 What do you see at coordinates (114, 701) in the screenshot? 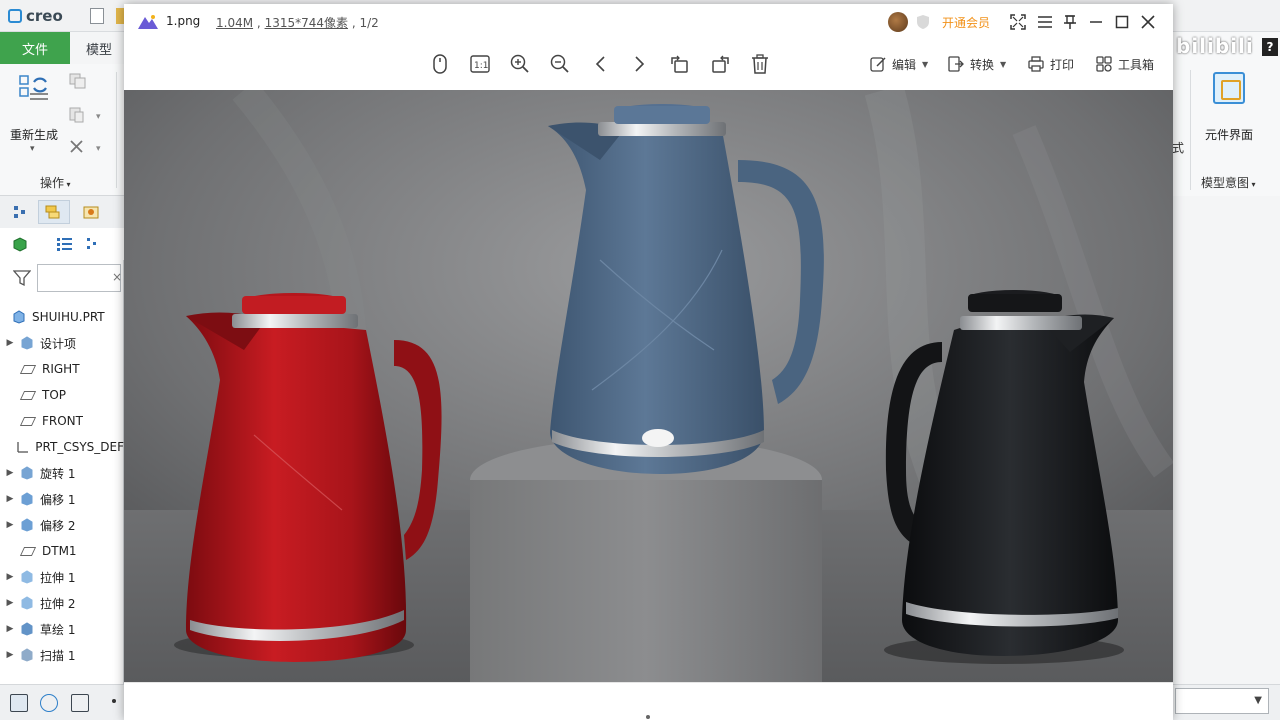
I see `status-dot-icon` at bounding box center [114, 701].